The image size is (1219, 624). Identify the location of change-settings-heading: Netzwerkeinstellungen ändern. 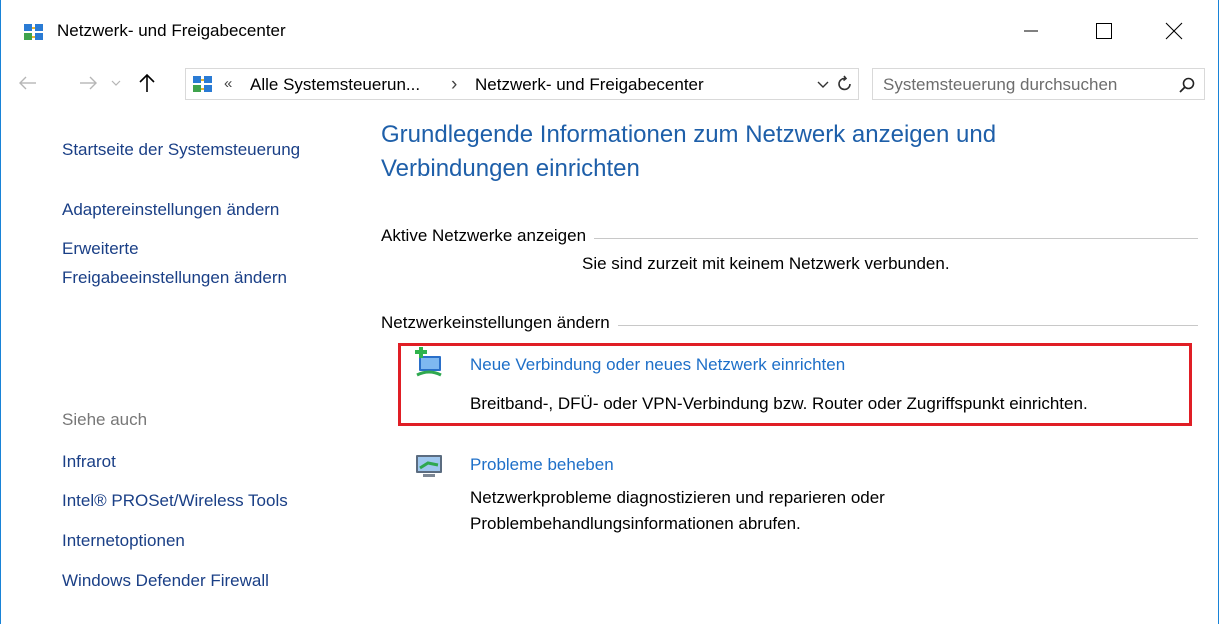
(499, 323).